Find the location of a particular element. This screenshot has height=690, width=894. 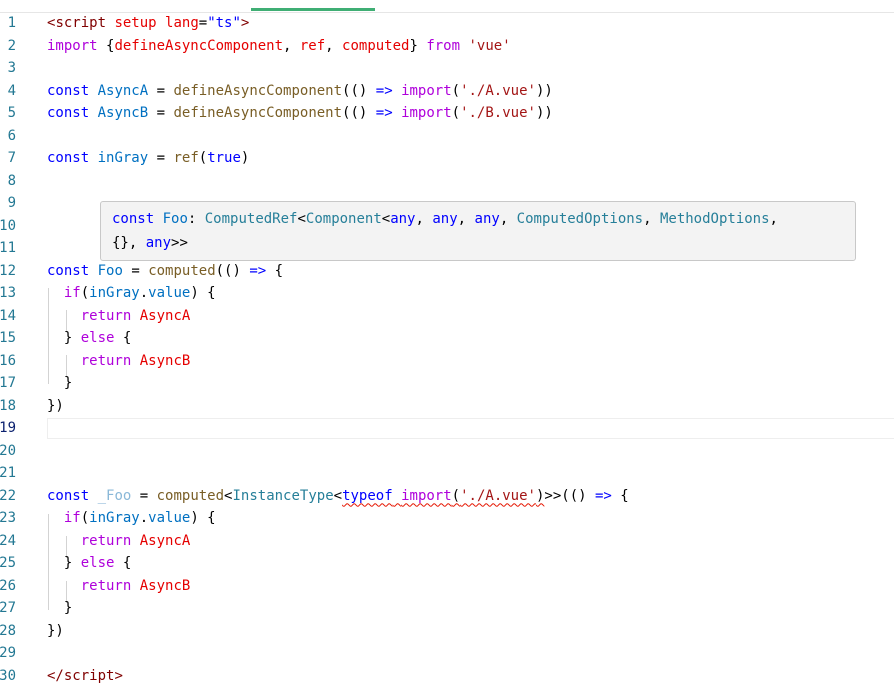

code-line: 1 <script setup lang="ts"> is located at coordinates (447, 23).